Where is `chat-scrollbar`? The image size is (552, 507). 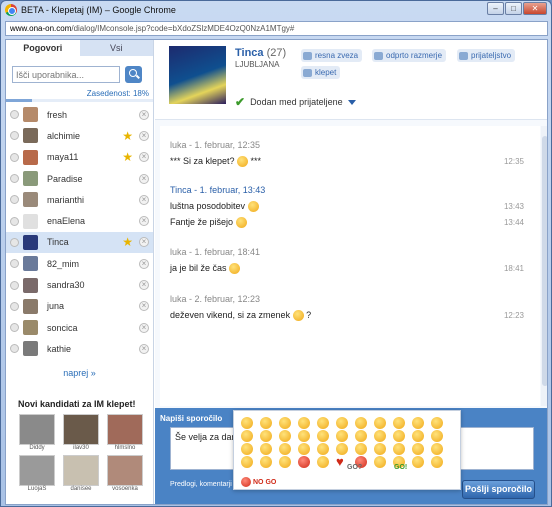 chat-scrollbar is located at coordinates (544, 266).